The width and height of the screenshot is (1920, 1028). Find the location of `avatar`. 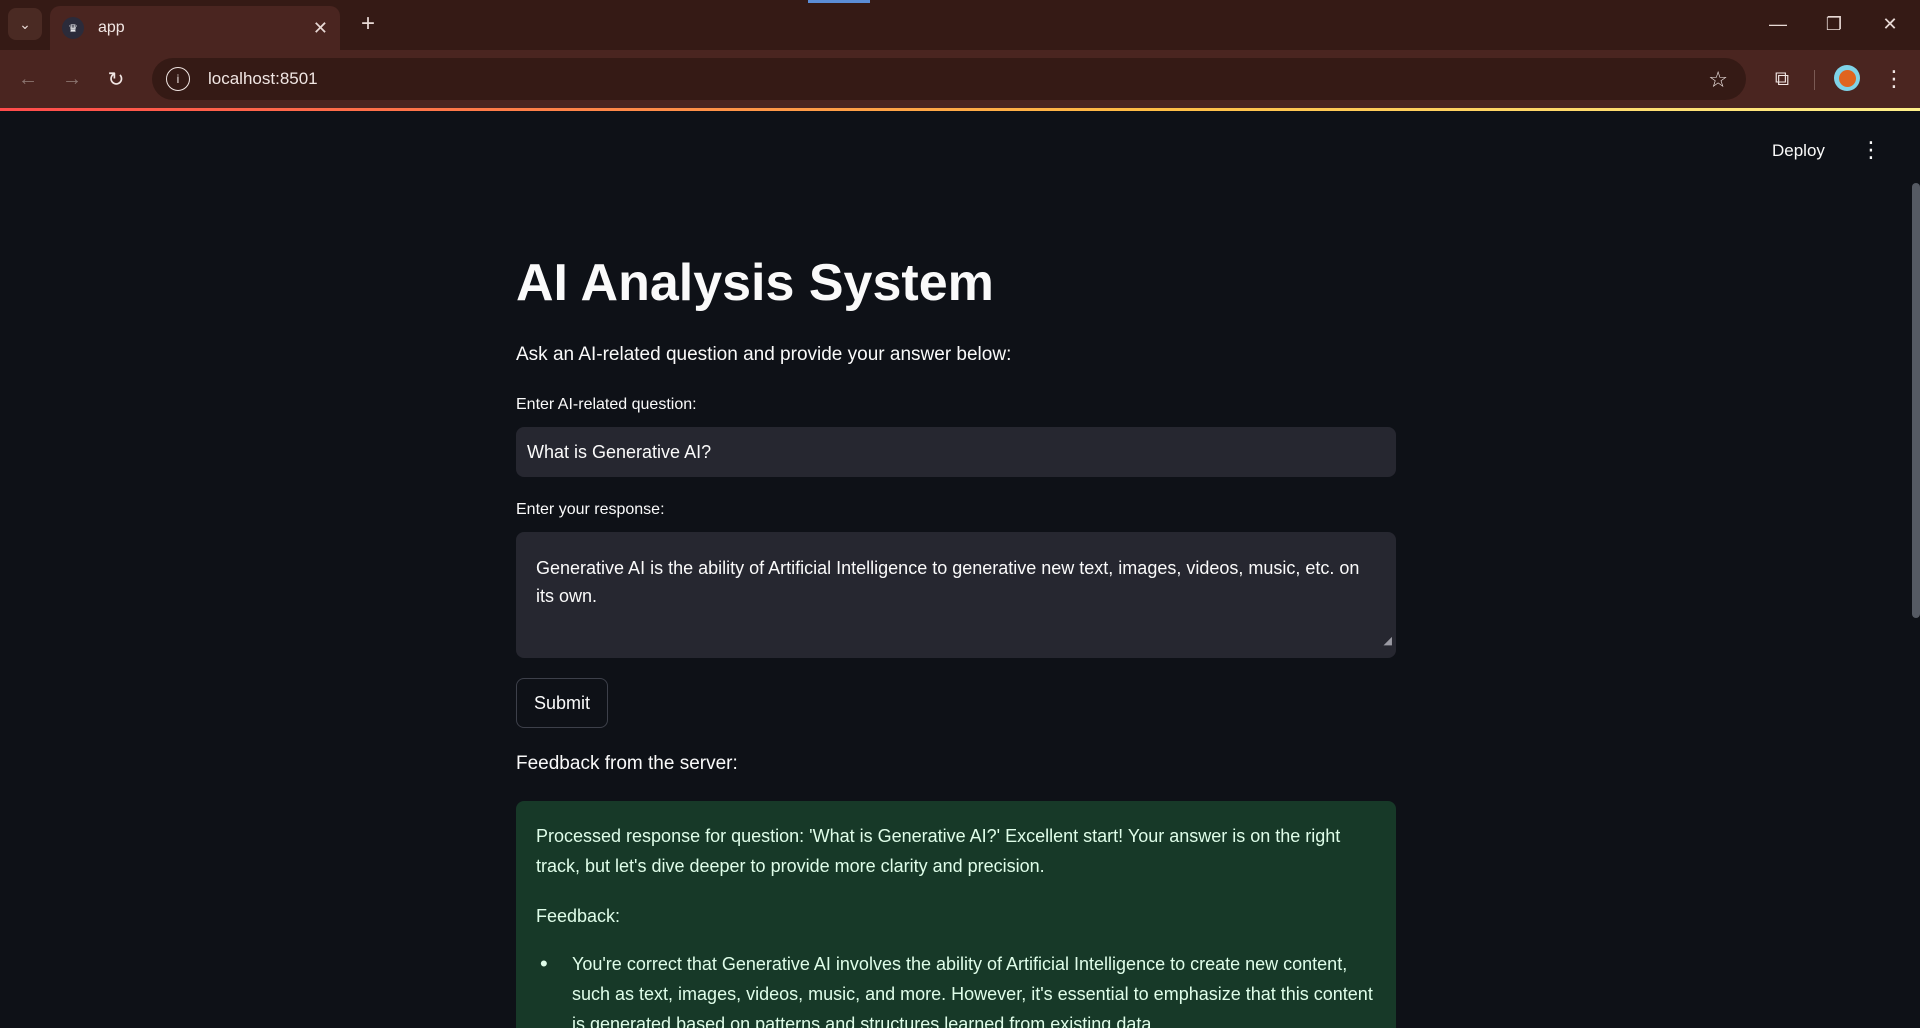

avatar is located at coordinates (1847, 78).